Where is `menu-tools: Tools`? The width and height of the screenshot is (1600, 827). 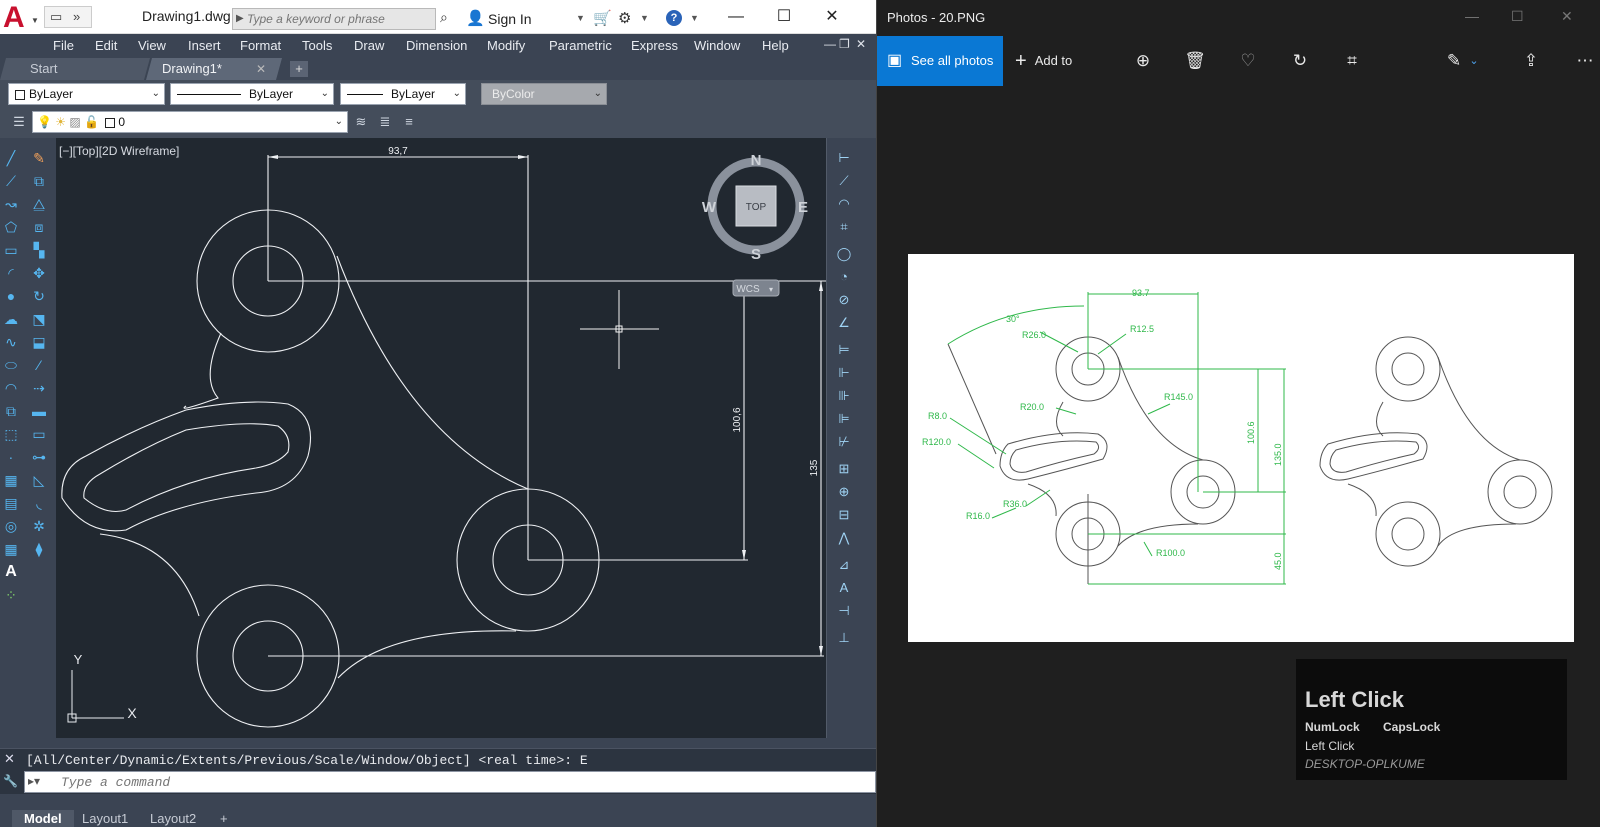 menu-tools: Tools is located at coordinates (317, 45).